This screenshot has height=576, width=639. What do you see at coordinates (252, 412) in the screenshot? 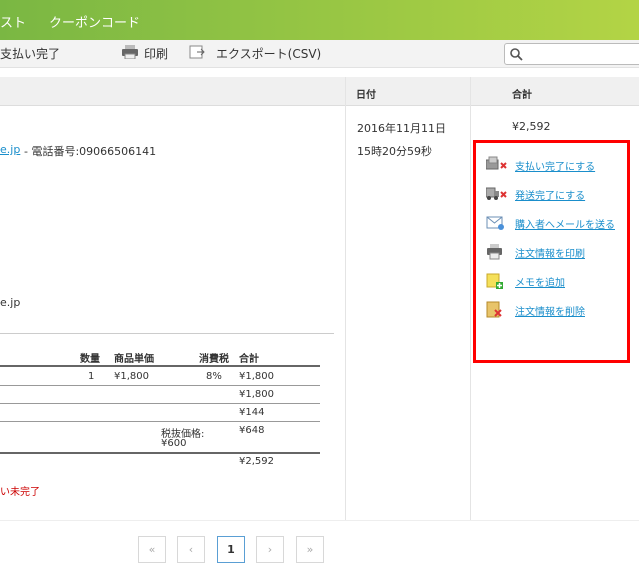
I see `tax-value: ¥144` at bounding box center [252, 412].